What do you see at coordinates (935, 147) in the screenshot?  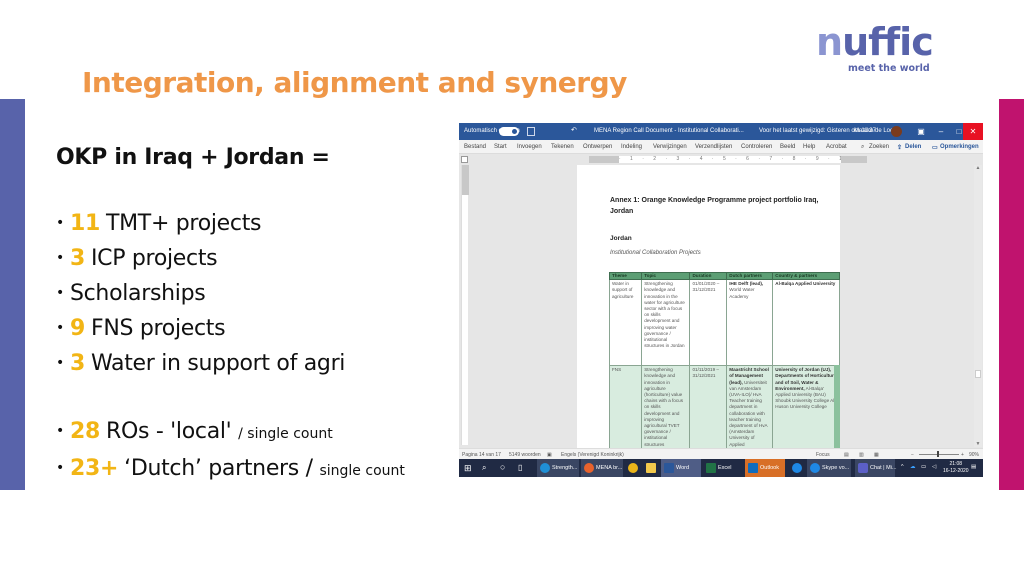 I see `comment-icon: ▭` at bounding box center [935, 147].